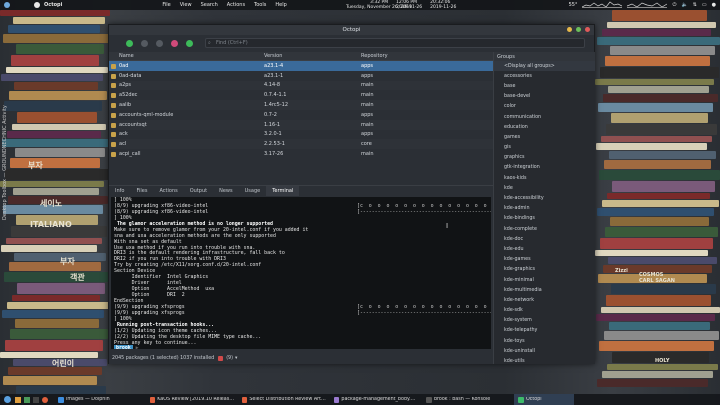 The image size is (720, 405). I want to click on maximize-icon, so click(578, 29).